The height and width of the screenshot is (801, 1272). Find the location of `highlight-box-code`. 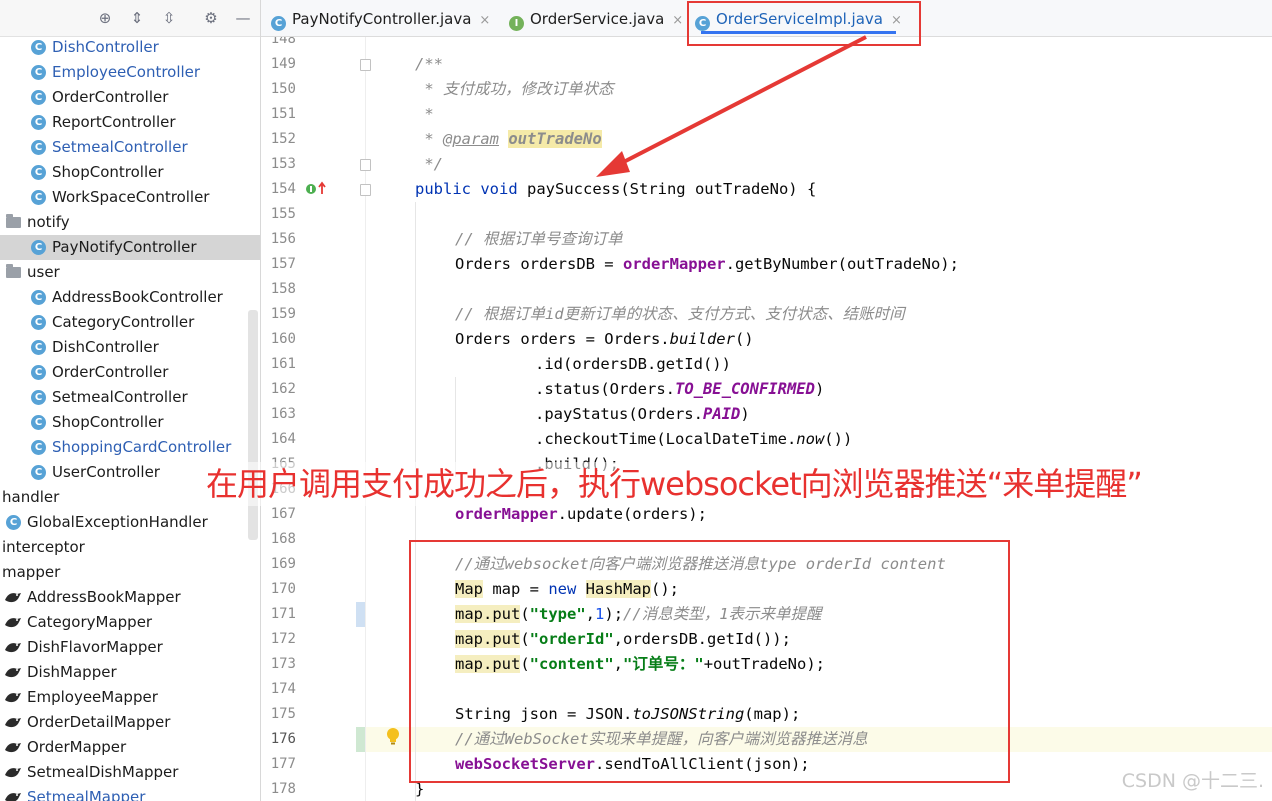

highlight-box-code is located at coordinates (709, 661).